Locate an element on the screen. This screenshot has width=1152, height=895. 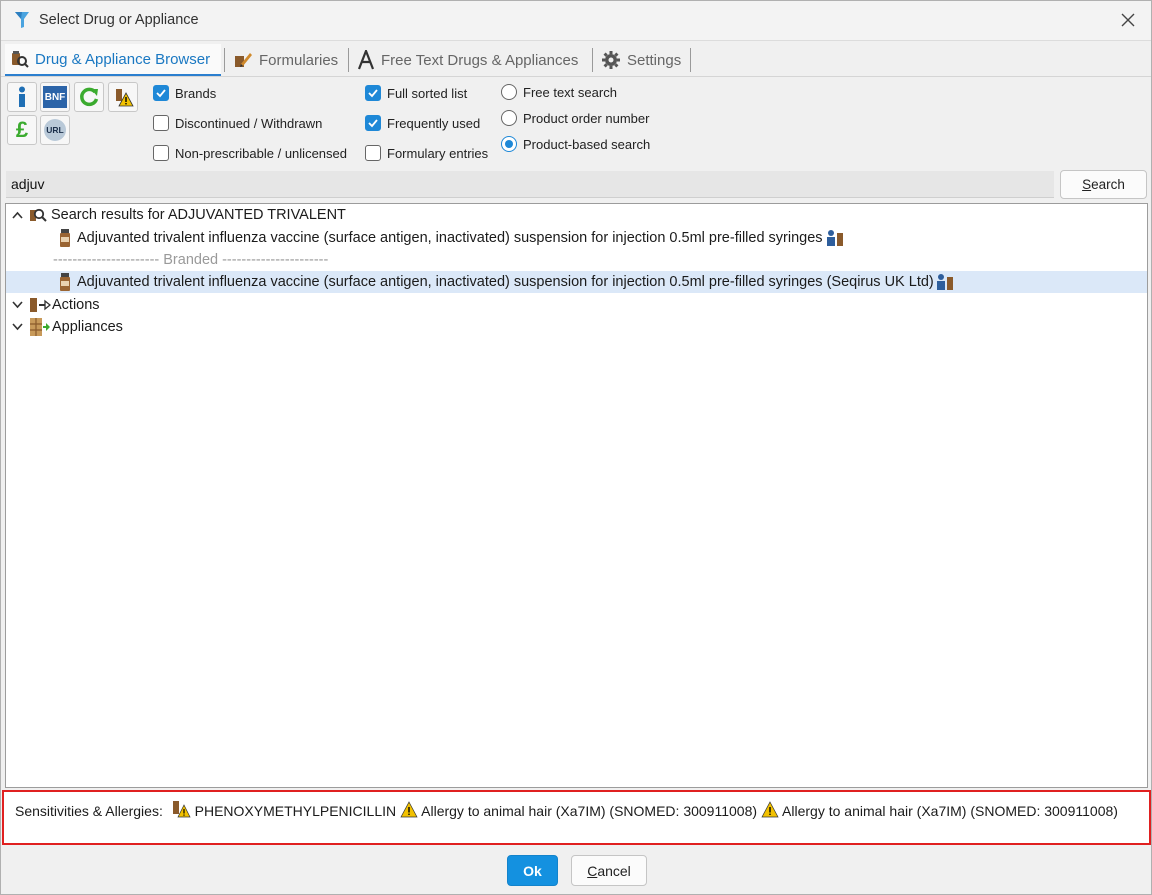
brands-checkbox: Brands is located at coordinates (184, 93).